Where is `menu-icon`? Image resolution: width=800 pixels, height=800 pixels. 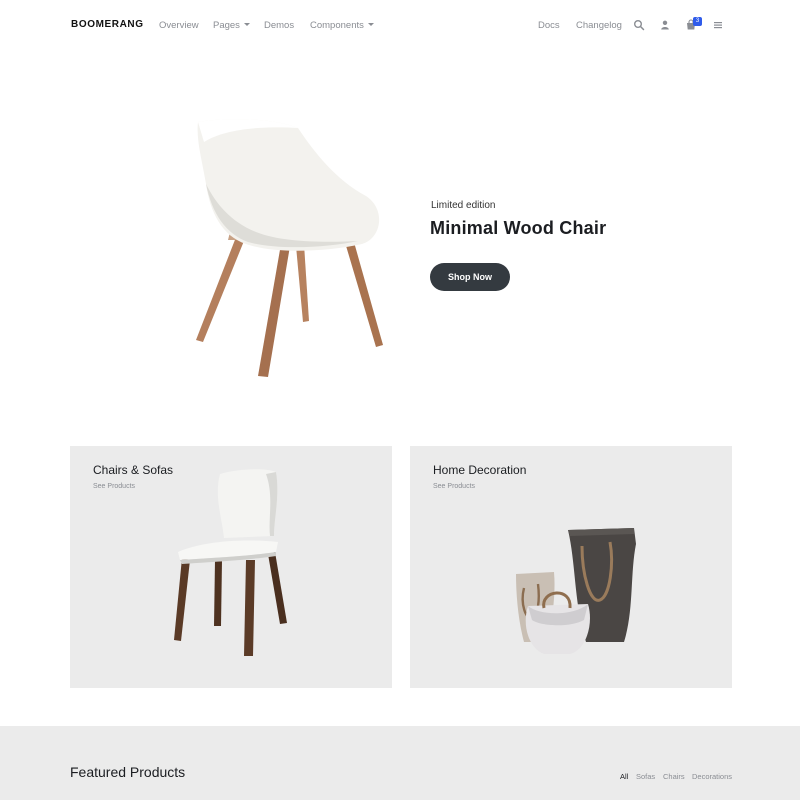 menu-icon is located at coordinates (718, 25).